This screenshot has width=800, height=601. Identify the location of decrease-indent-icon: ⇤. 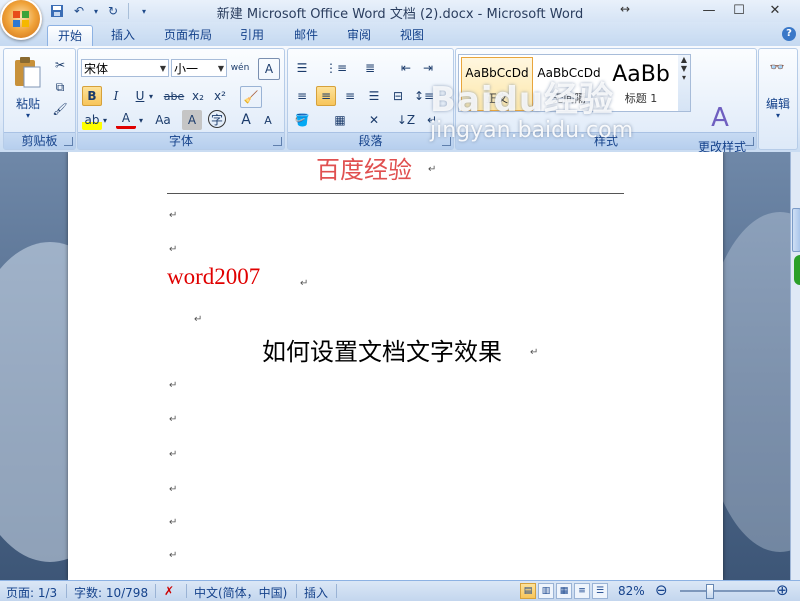
(406, 68).